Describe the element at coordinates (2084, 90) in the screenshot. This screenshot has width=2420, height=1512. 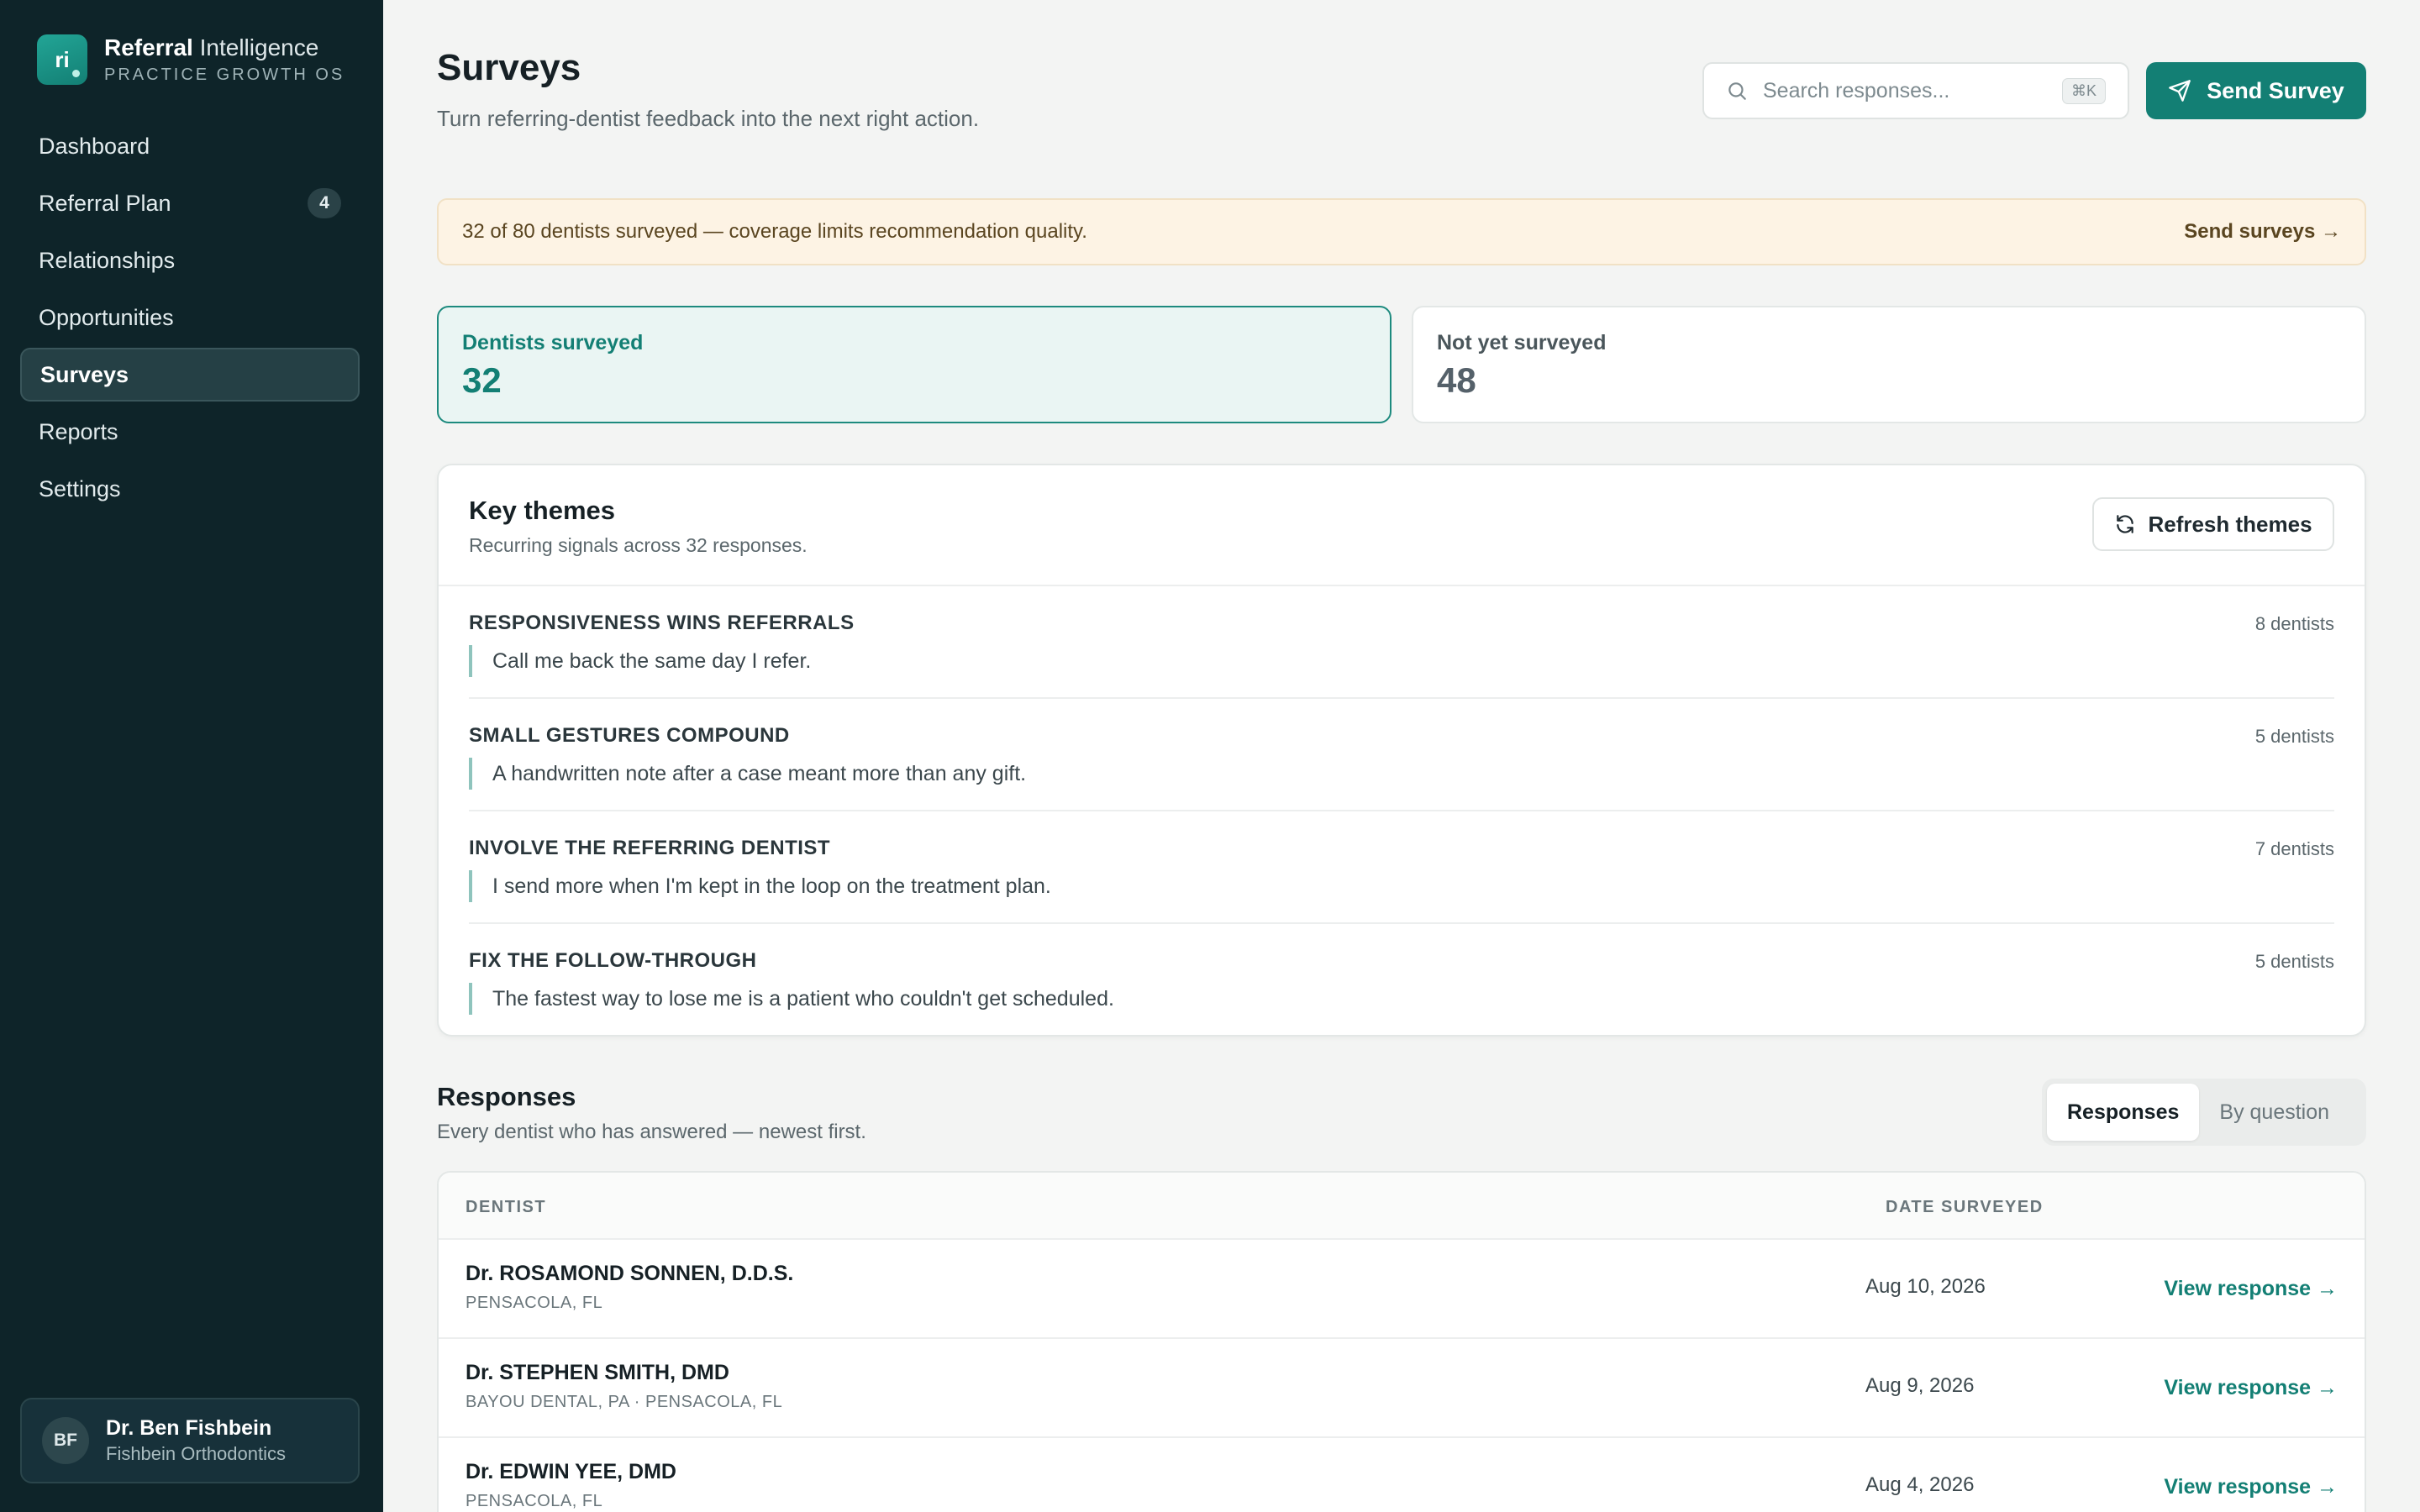
I see `search-shortcut-badge: ⌘K` at that location.